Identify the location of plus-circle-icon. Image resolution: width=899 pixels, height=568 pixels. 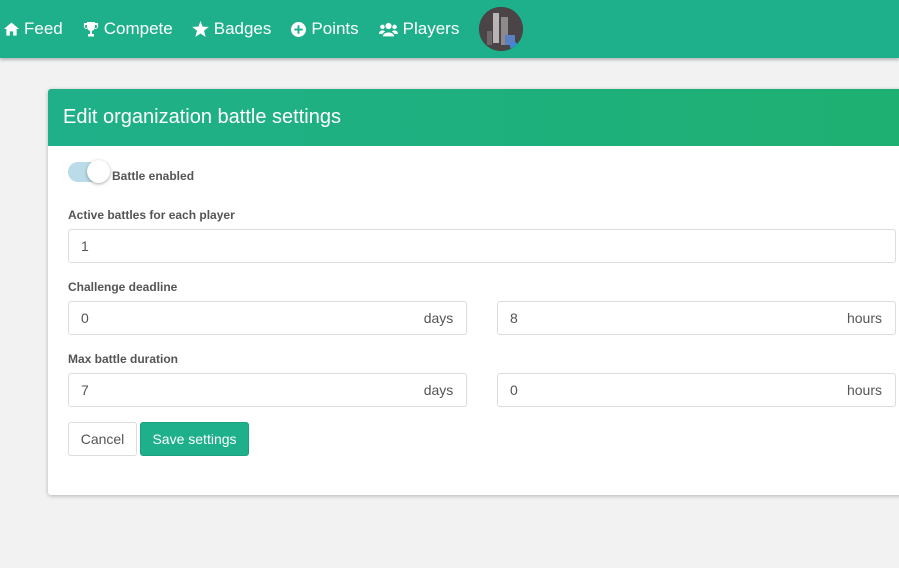
(299, 29).